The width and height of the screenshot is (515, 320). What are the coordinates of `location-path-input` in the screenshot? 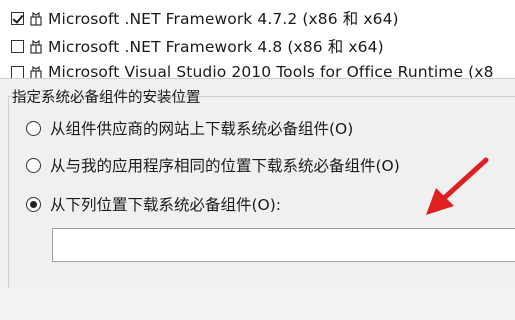 It's located at (283, 245).